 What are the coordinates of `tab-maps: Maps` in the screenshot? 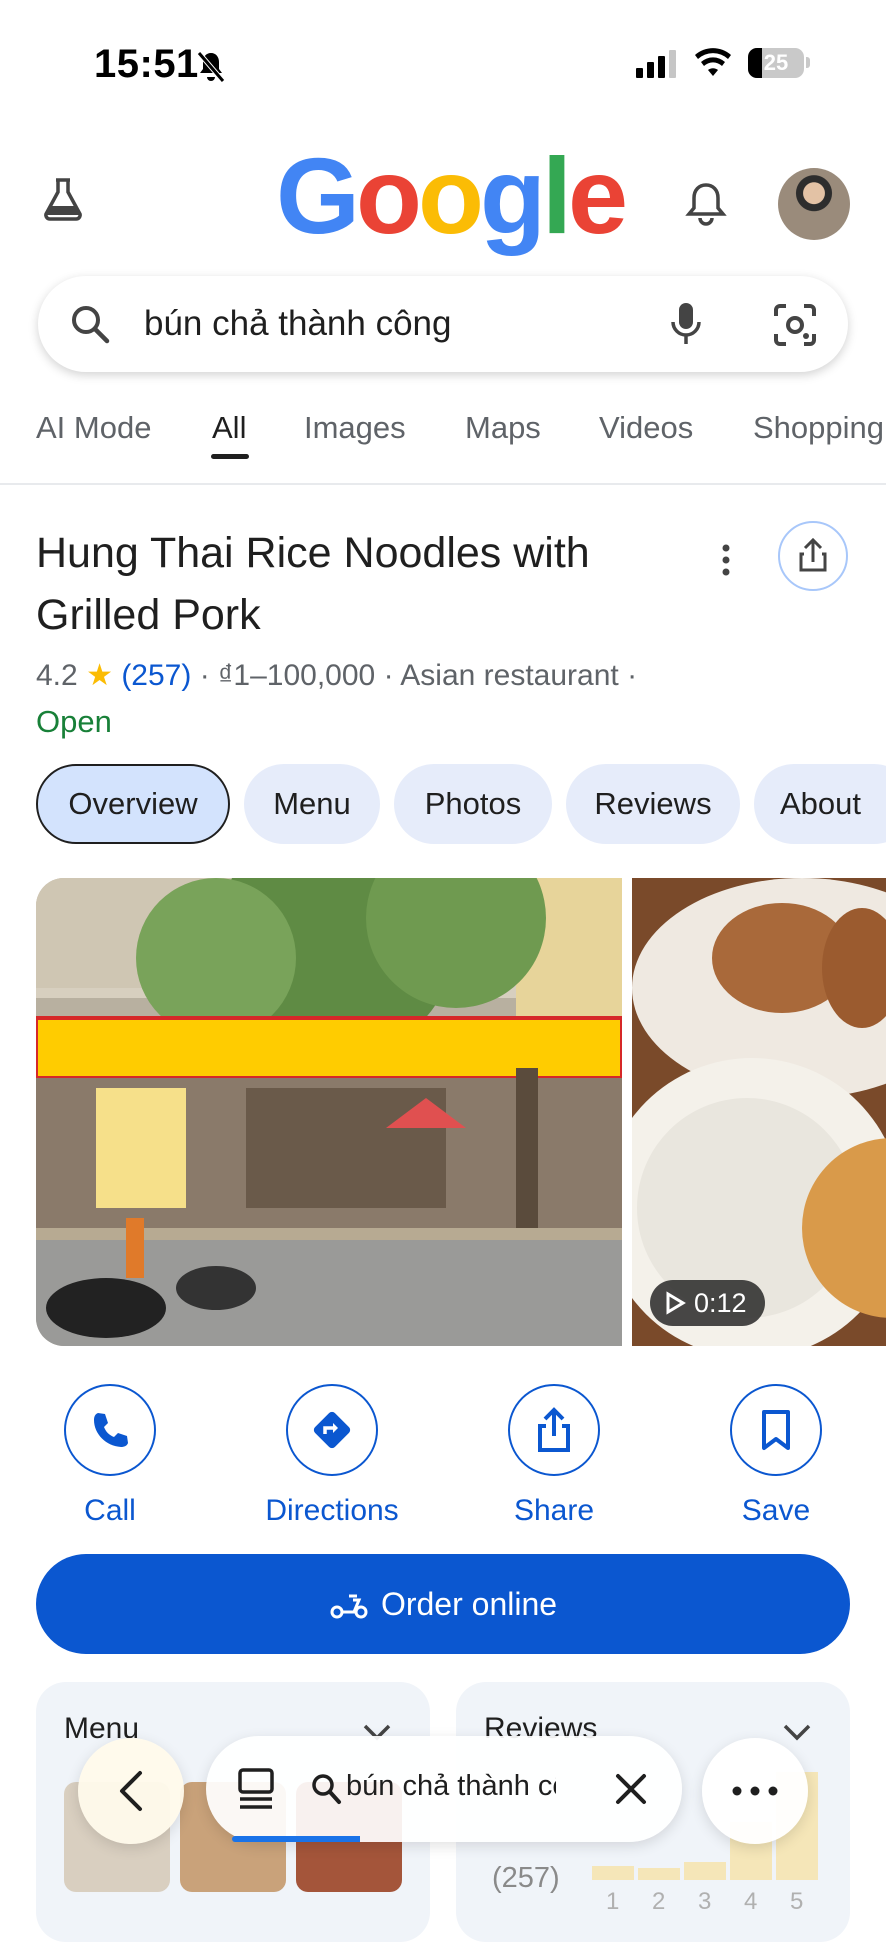 It's located at (503, 428).